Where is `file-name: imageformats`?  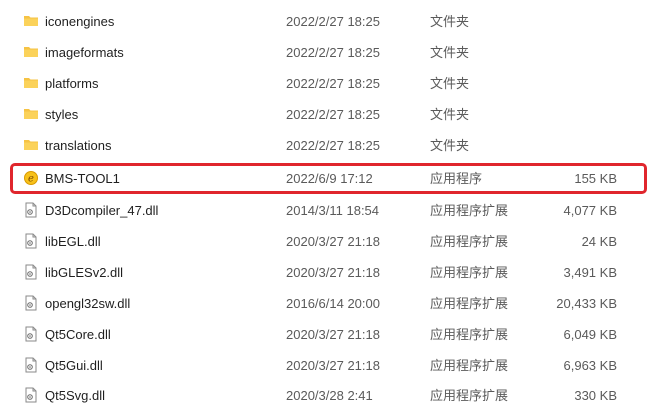
file-name: imageformats is located at coordinates (84, 52).